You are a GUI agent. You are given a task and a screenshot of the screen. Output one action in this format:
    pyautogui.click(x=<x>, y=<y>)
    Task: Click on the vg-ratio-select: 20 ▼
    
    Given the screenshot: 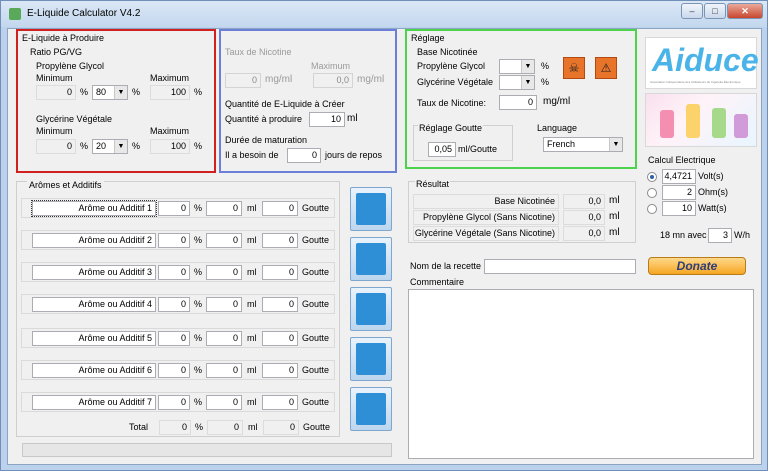 What is the action you would take?
    pyautogui.click(x=110, y=146)
    